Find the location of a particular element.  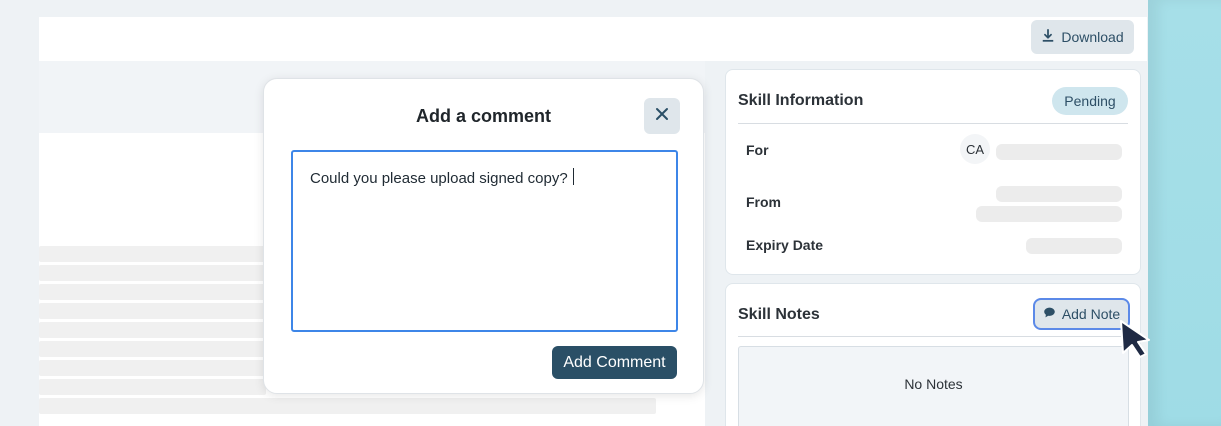

expiry-date-label: Expiry Date is located at coordinates (785, 245).